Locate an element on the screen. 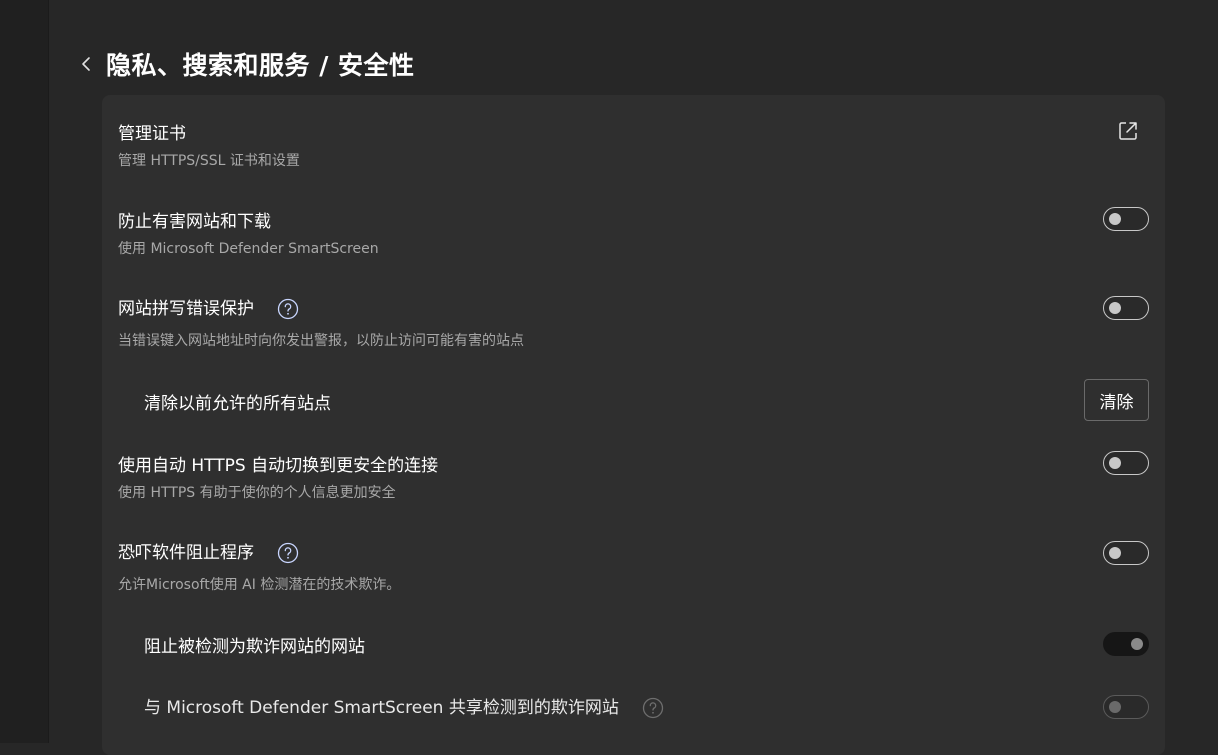  auto-https-title: 使用自动 HTTPS 自动切换到更安全的连接 is located at coordinates (278, 466).